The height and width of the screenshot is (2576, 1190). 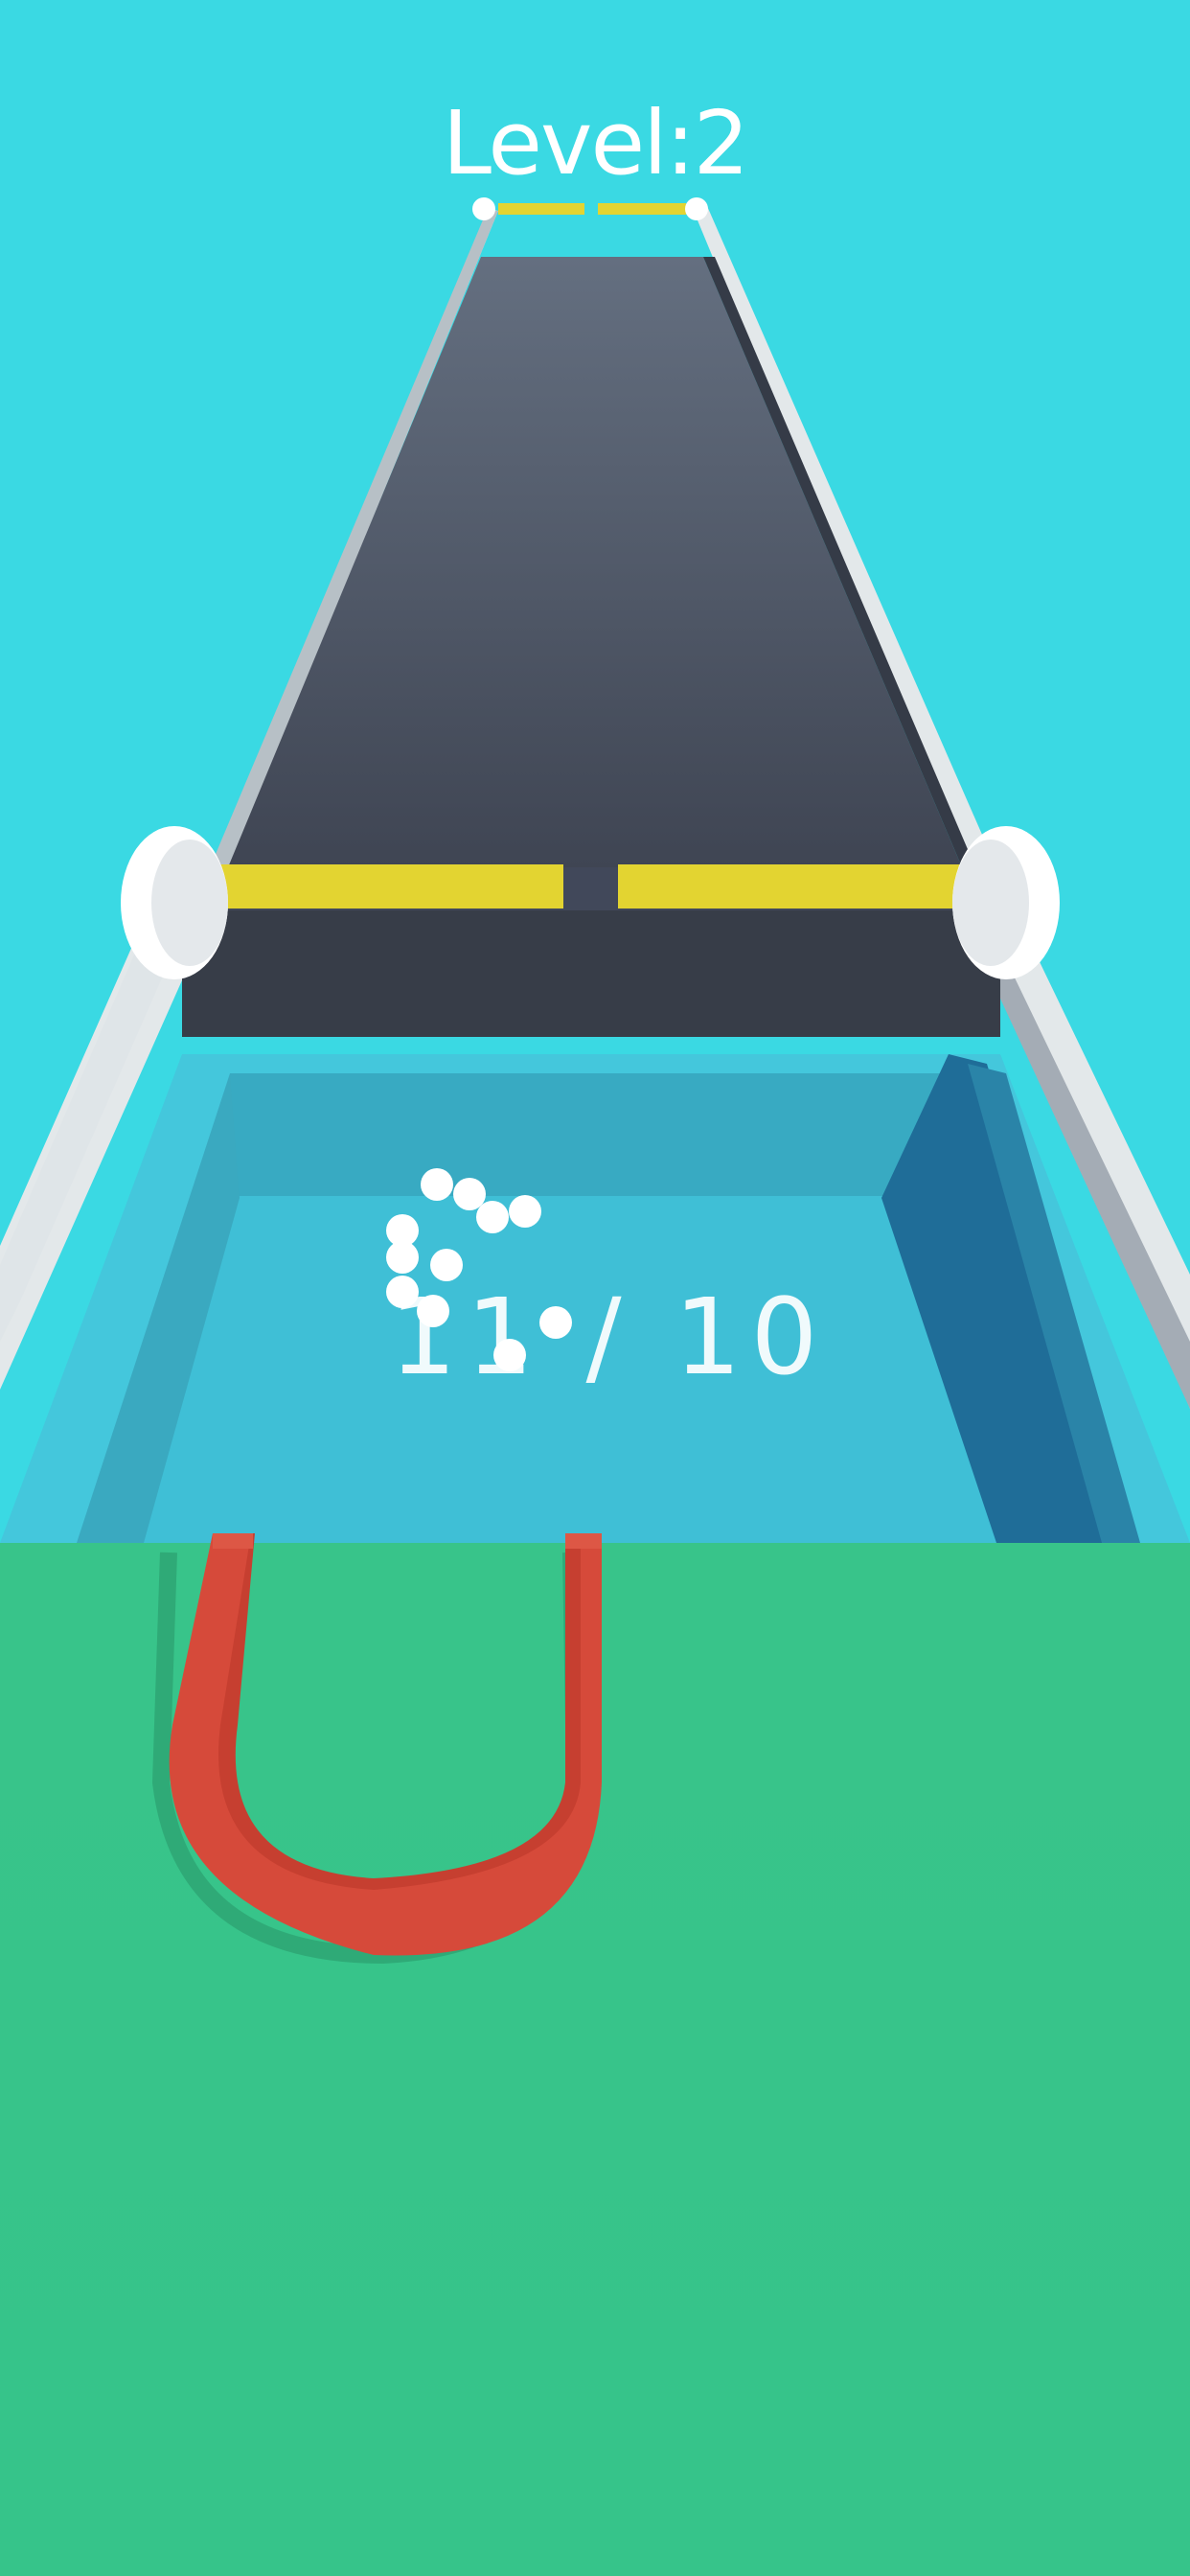 I want to click on track-front-edge, so click(x=591, y=973).